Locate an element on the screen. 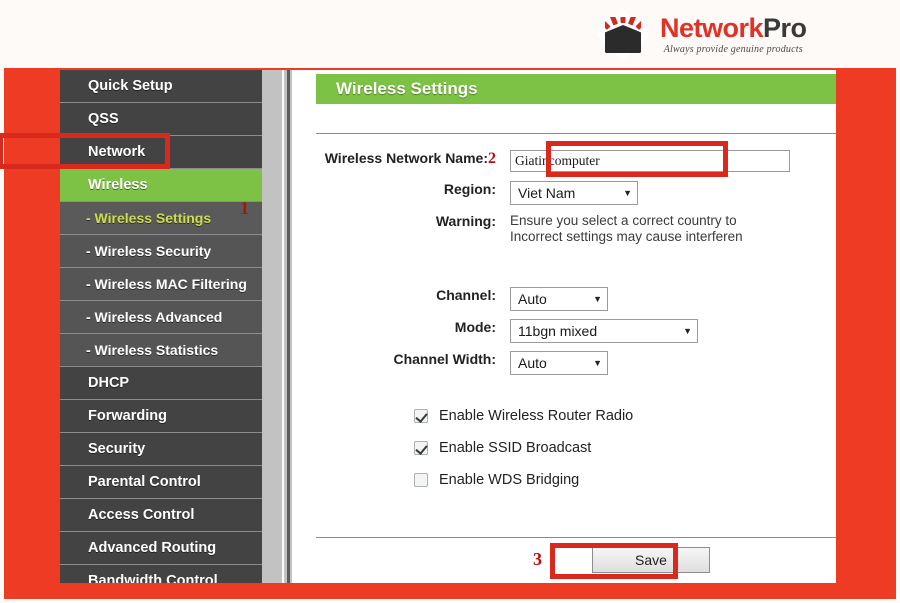 This screenshot has width=900, height=603. channel-select-value: Auto is located at coordinates (532, 299).